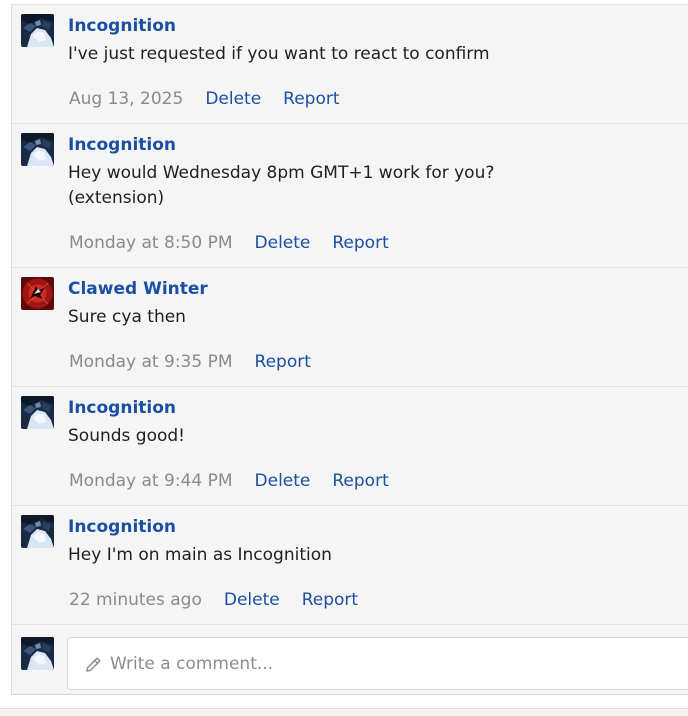 Image resolution: width=688 pixels, height=716 pixels. What do you see at coordinates (138, 289) in the screenshot?
I see `comment-author: Clawed Winter` at bounding box center [138, 289].